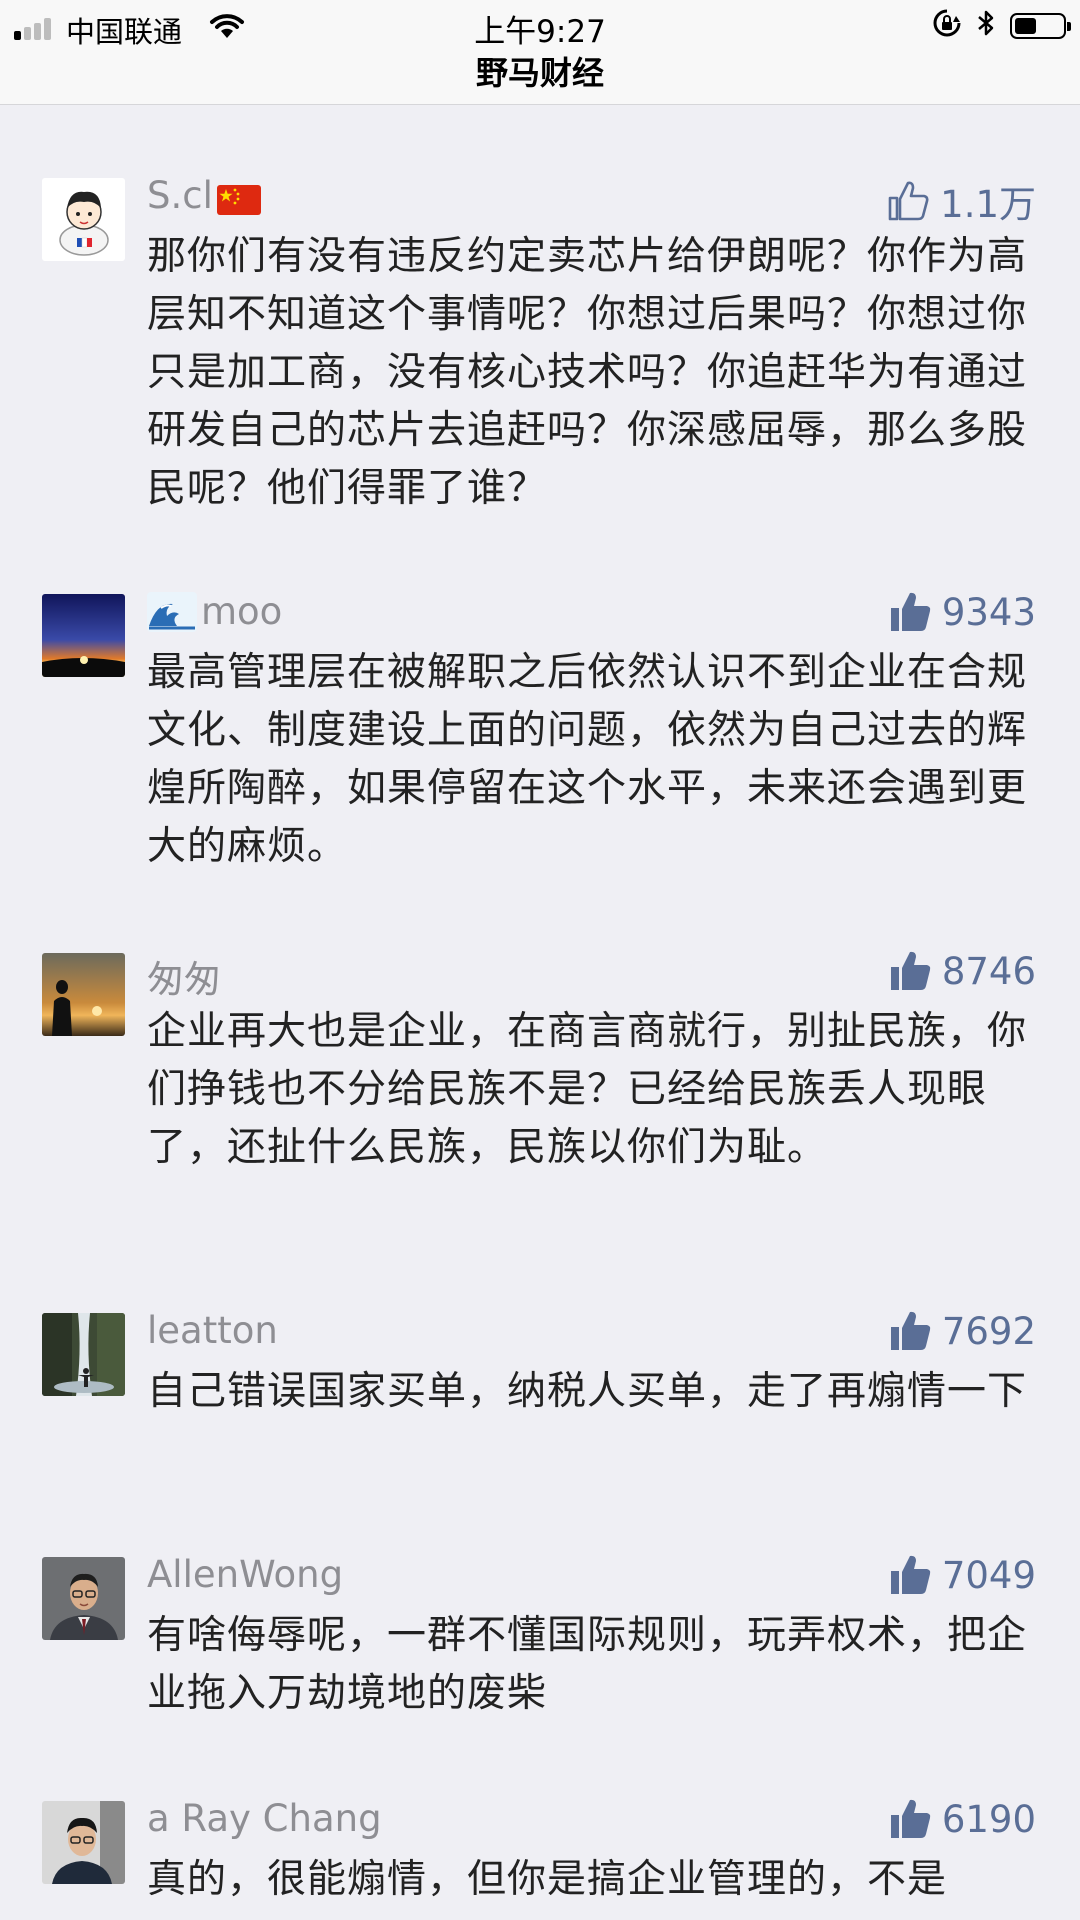 The width and height of the screenshot is (1080, 1920). Describe the element at coordinates (184, 976) in the screenshot. I see `username: 匆匆` at that location.